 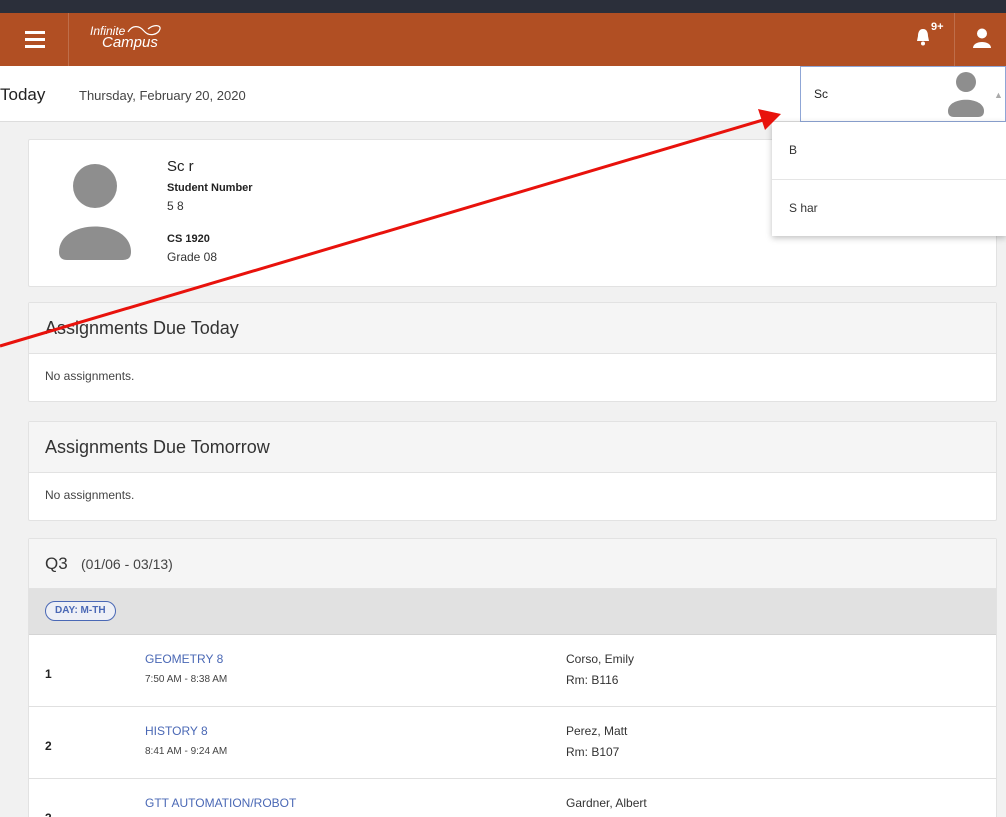 What do you see at coordinates (157, 447) in the screenshot?
I see `assignments-tomorrow-title: Assignments Due Tomorrow` at bounding box center [157, 447].